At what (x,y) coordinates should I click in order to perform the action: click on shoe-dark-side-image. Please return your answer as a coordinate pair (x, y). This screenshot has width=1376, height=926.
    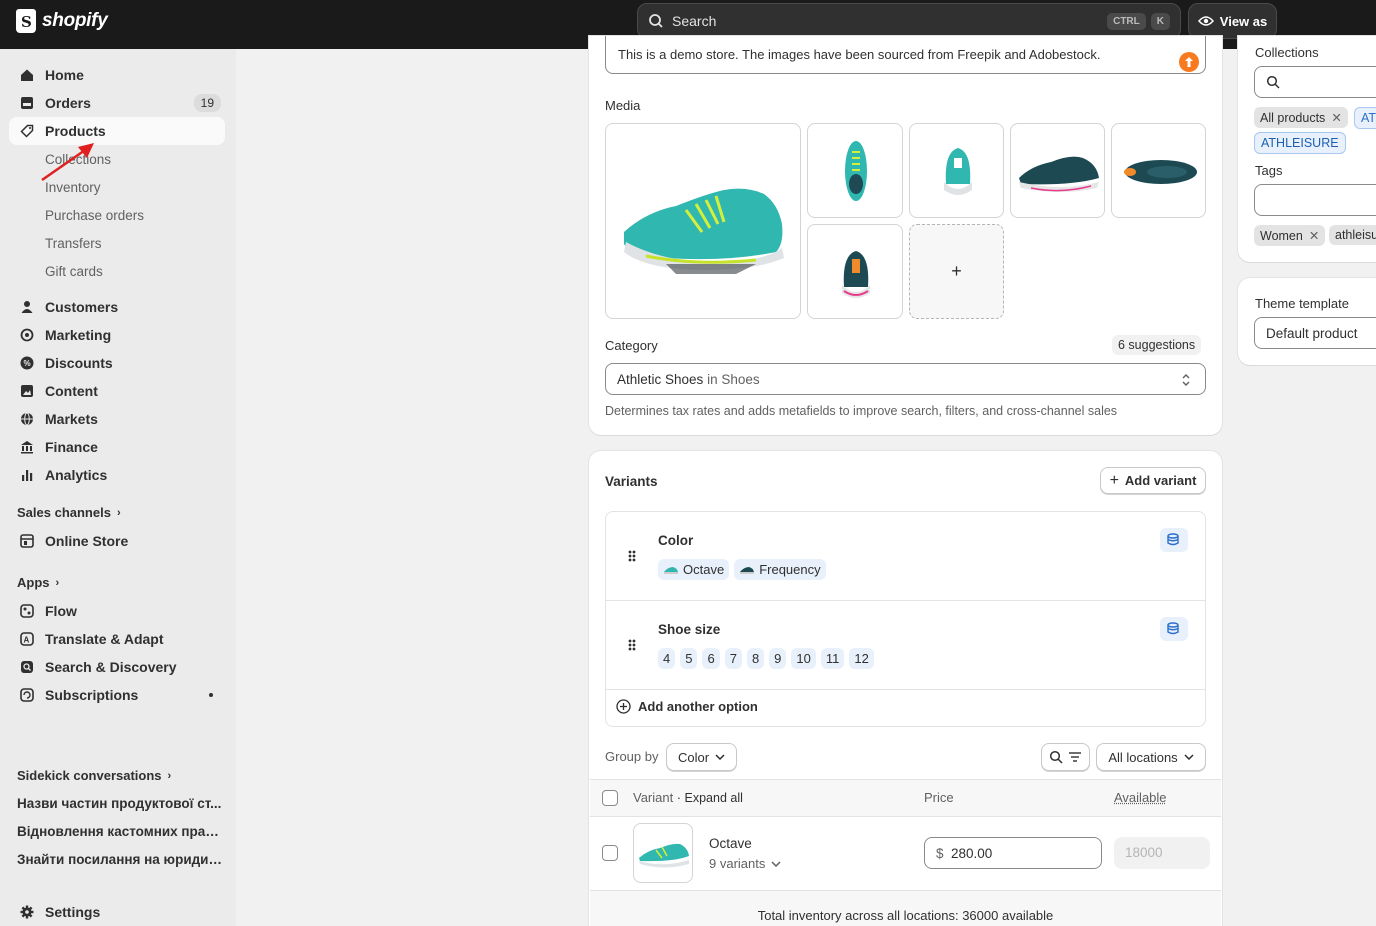
    Looking at the image, I should click on (1059, 174).